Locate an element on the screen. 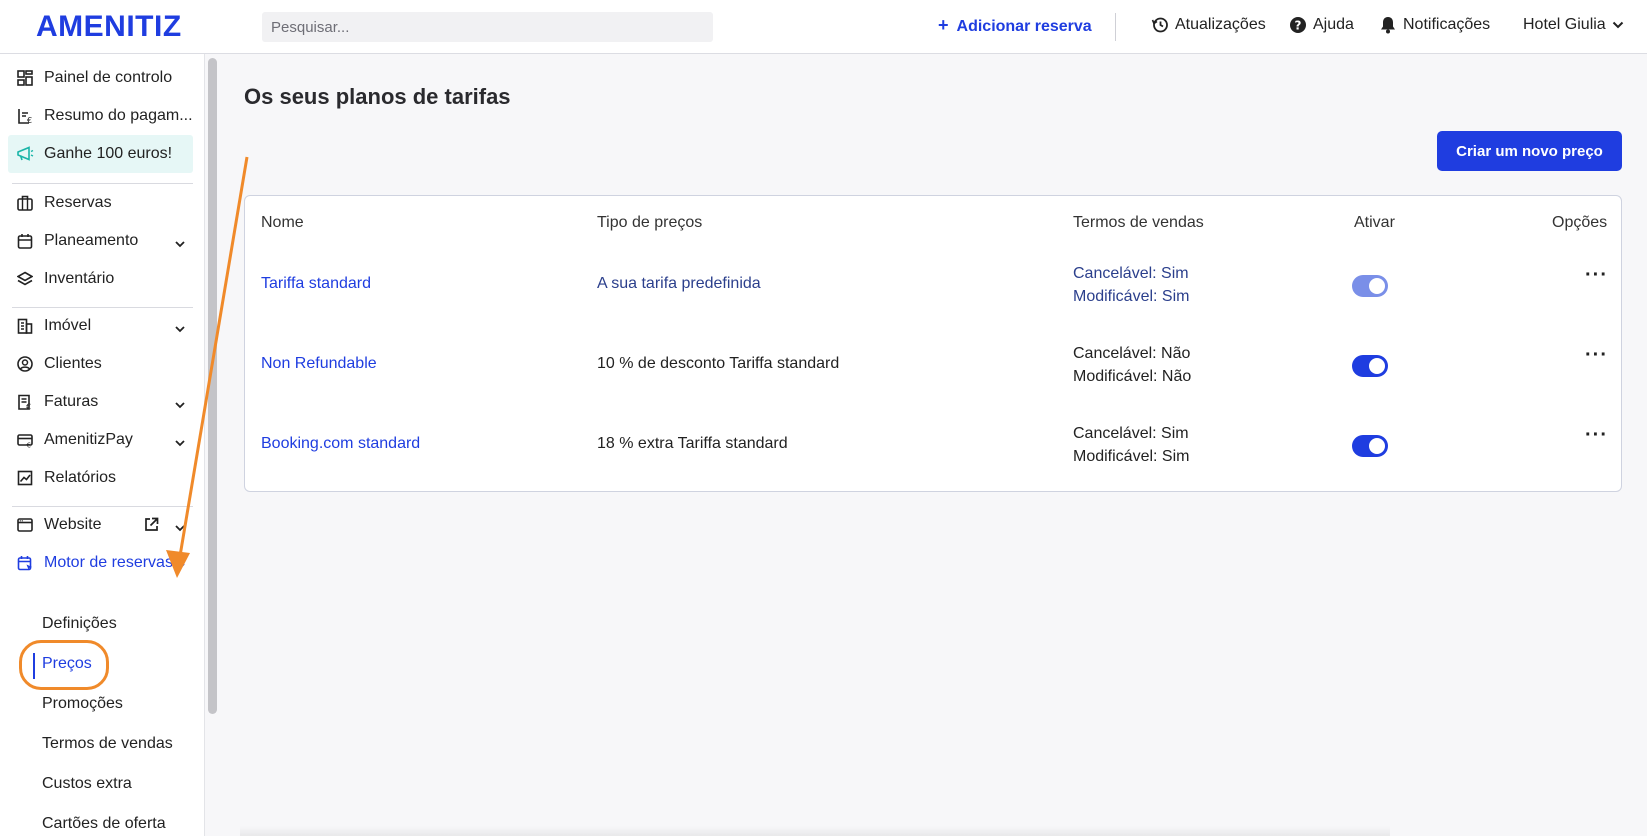 This screenshot has width=1647, height=836. clients-icon is located at coordinates (25, 364).